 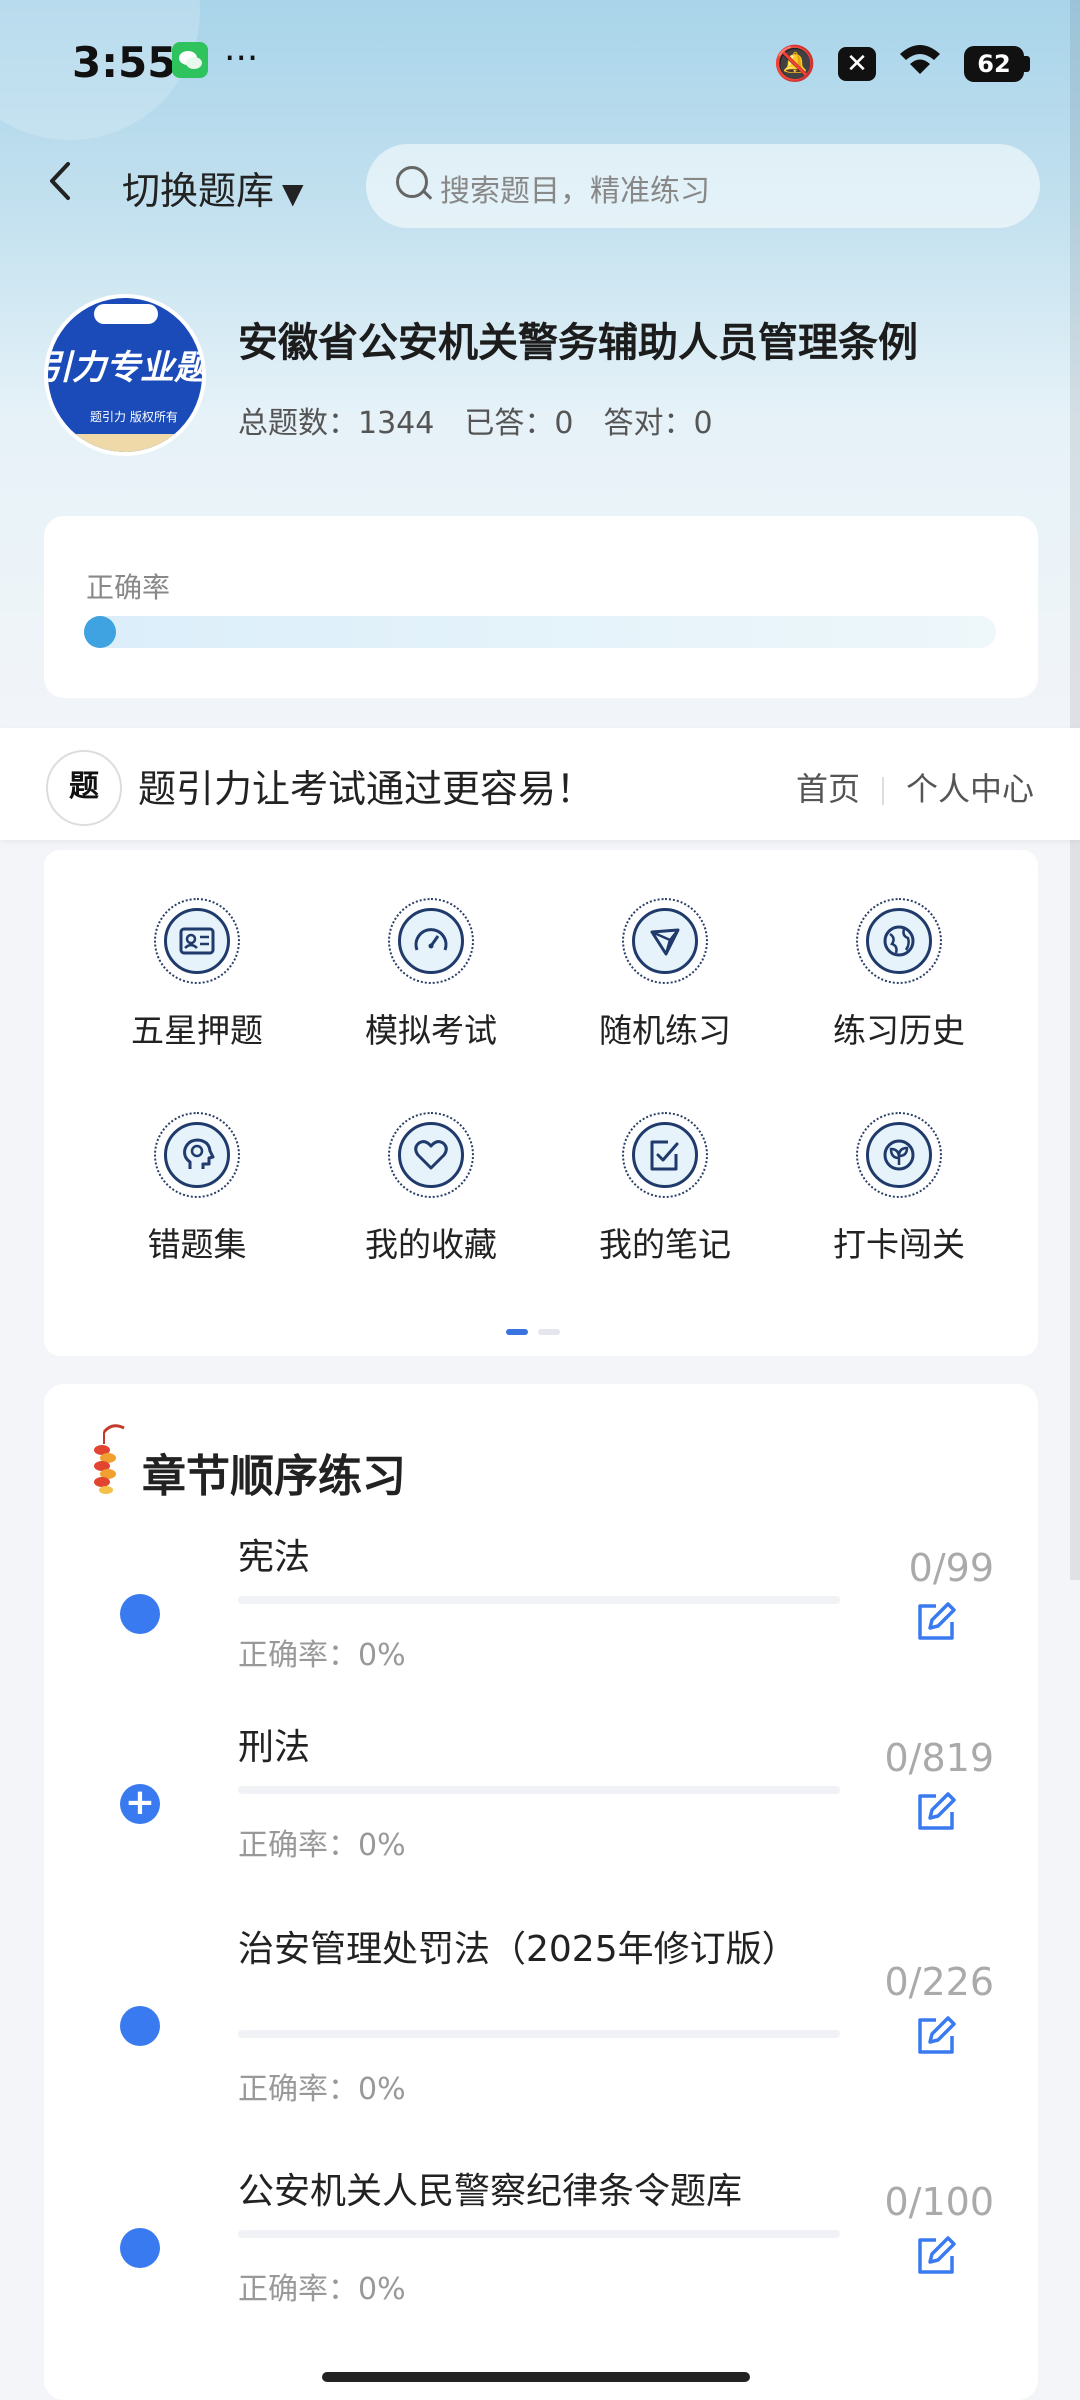 I want to click on wechat-icon, so click(x=190, y=60).